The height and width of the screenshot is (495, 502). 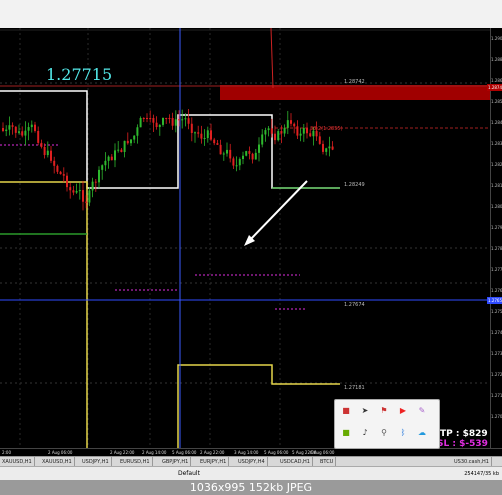 I want to click on upper-band, so click(x=170, y=139).